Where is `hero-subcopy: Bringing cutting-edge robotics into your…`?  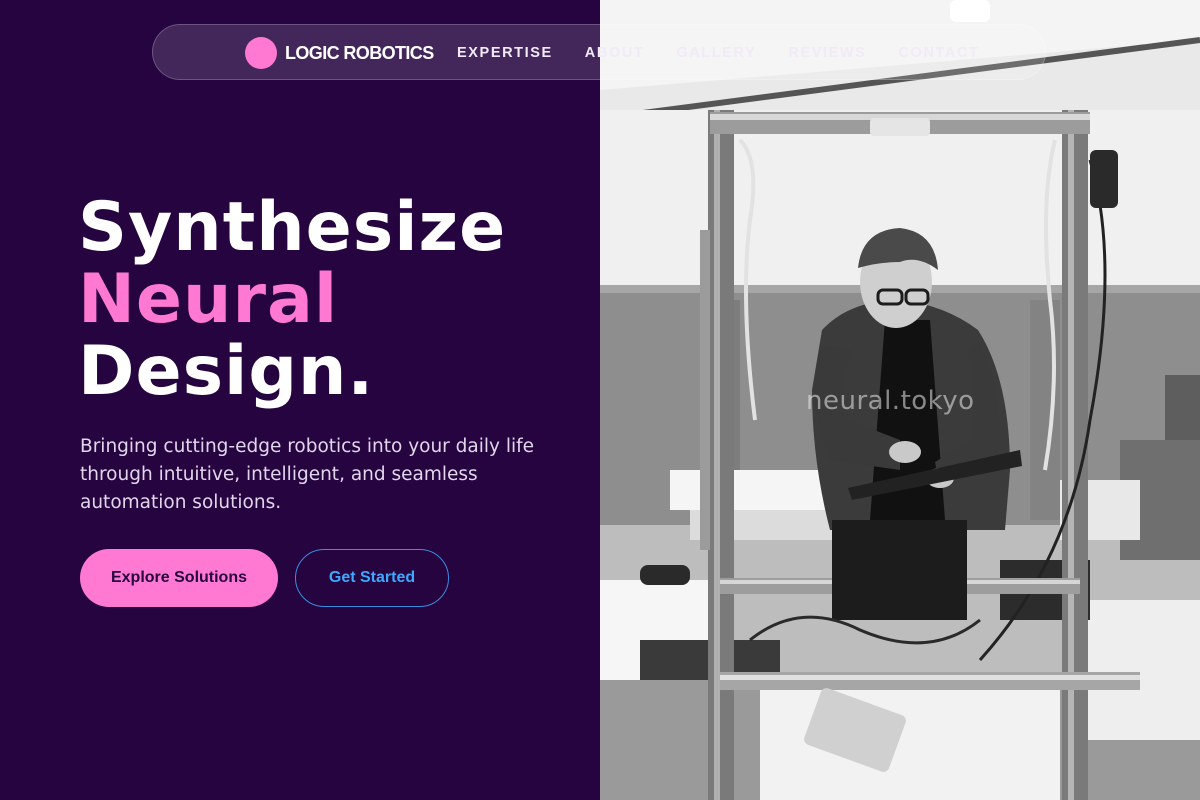 hero-subcopy: Bringing cutting-edge robotics into your… is located at coordinates (307, 474).